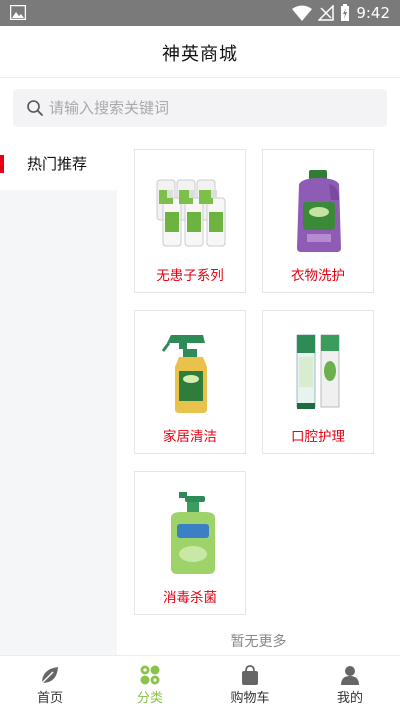 This screenshot has height=711, width=400. Describe the element at coordinates (149, 698) in the screenshot. I see `tab-label: 分类` at that location.